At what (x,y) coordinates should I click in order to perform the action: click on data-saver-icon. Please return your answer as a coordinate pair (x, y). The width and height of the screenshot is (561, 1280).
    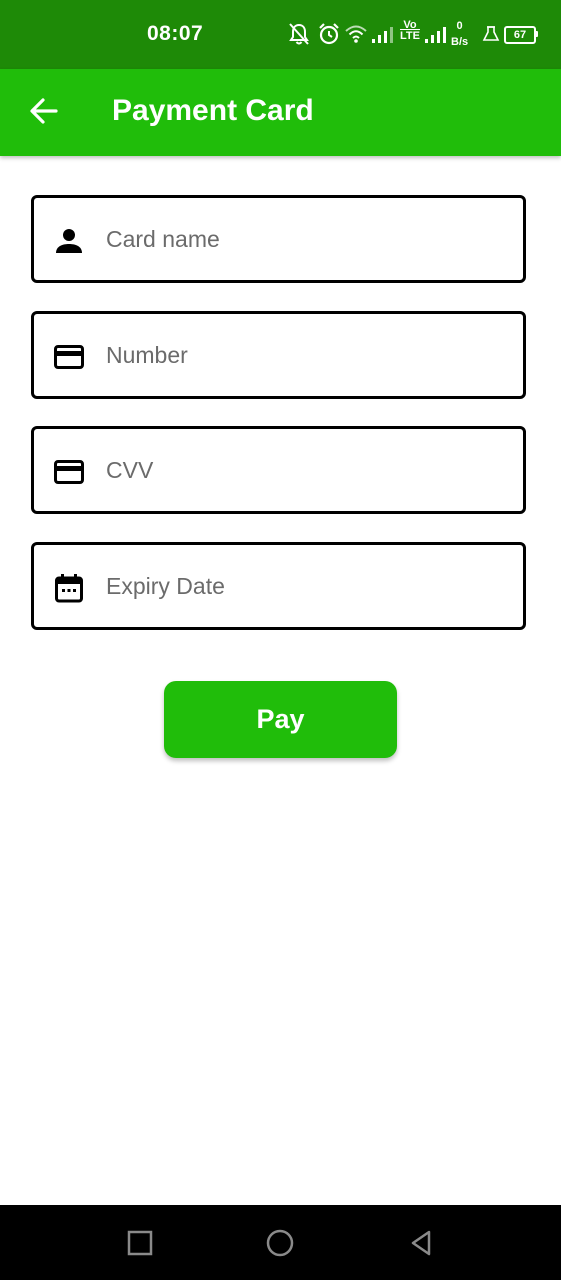
    Looking at the image, I should click on (491, 33).